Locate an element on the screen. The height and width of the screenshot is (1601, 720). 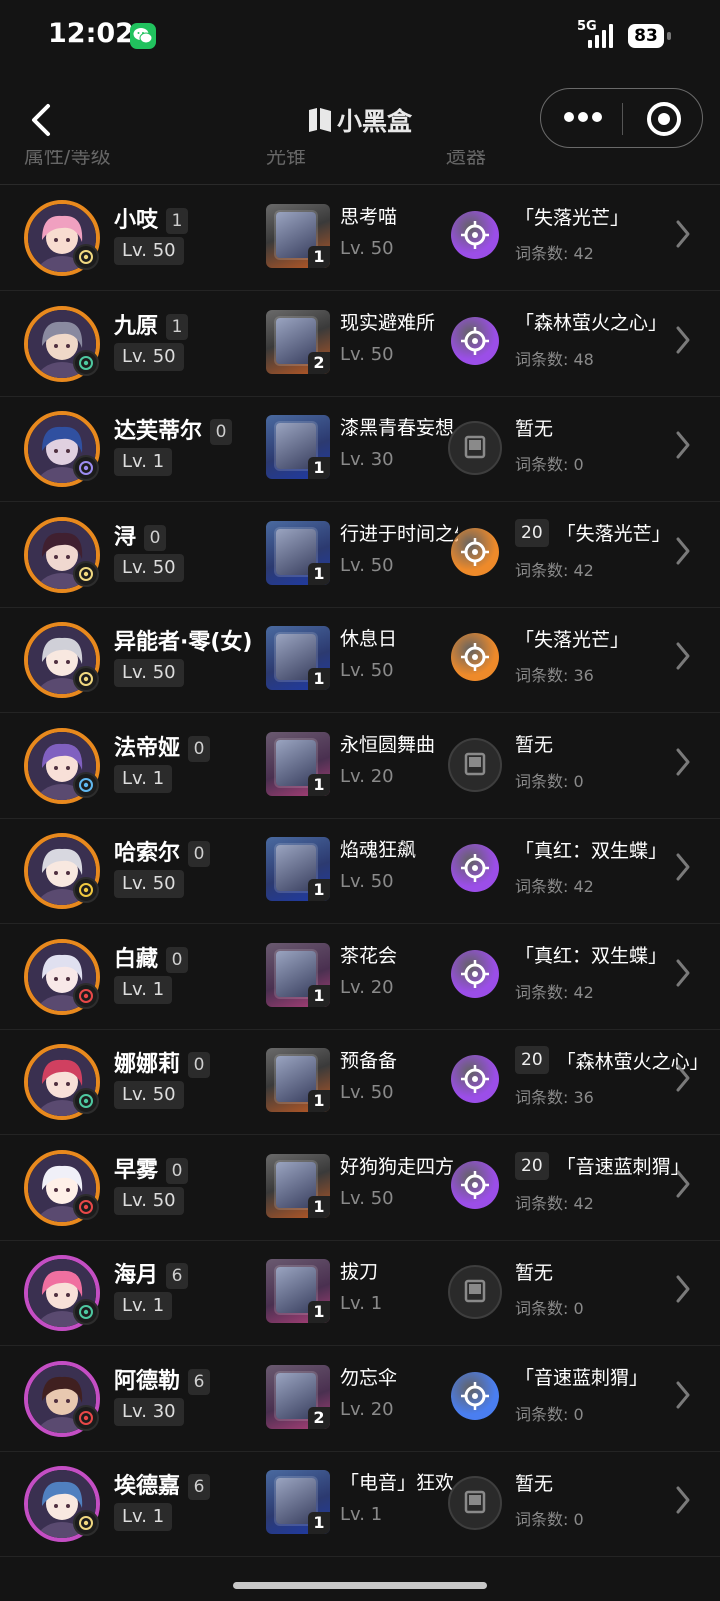
header-lightcone: 光锥 is located at coordinates (286, 159).